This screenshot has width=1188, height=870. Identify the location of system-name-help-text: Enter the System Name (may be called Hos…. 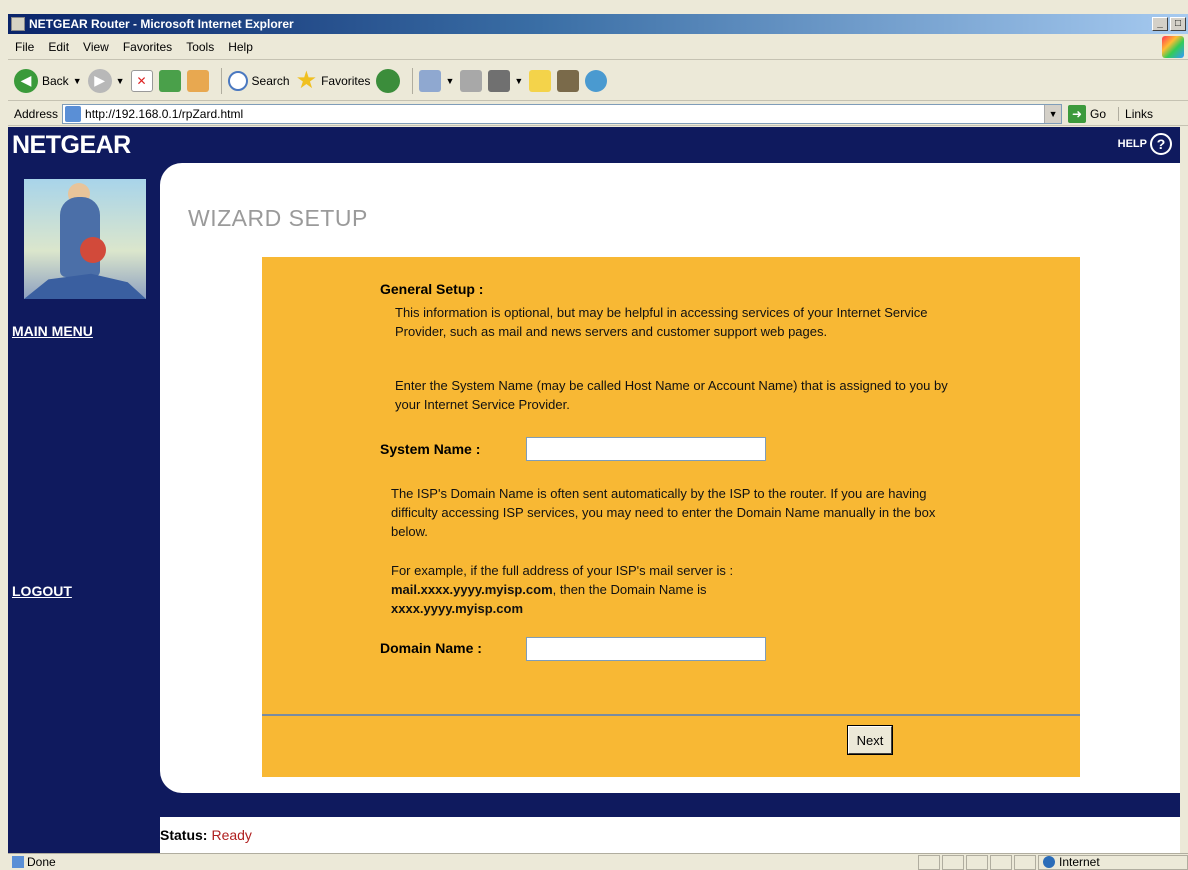
(671, 395).